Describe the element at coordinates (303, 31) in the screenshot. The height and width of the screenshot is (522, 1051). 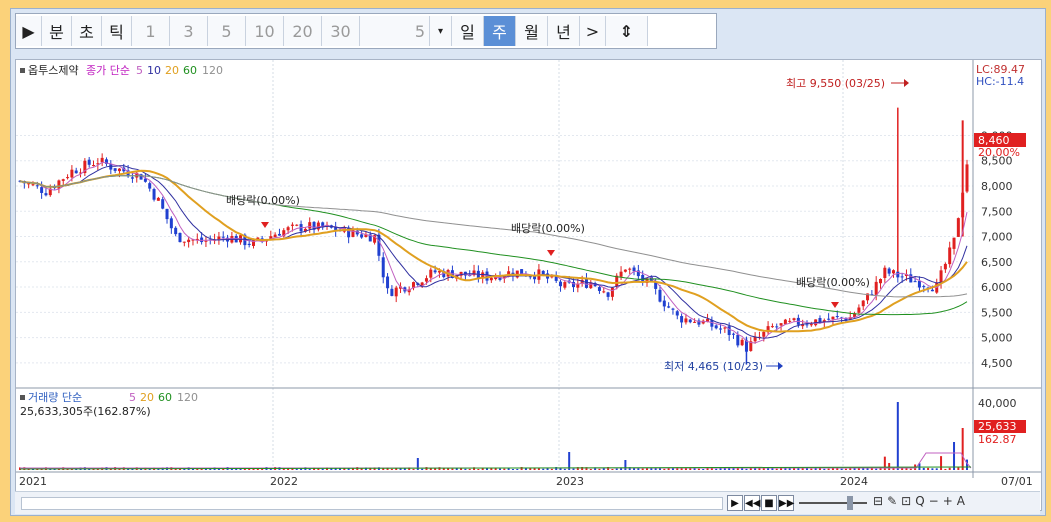
I see `interval-20-button: 20` at that location.